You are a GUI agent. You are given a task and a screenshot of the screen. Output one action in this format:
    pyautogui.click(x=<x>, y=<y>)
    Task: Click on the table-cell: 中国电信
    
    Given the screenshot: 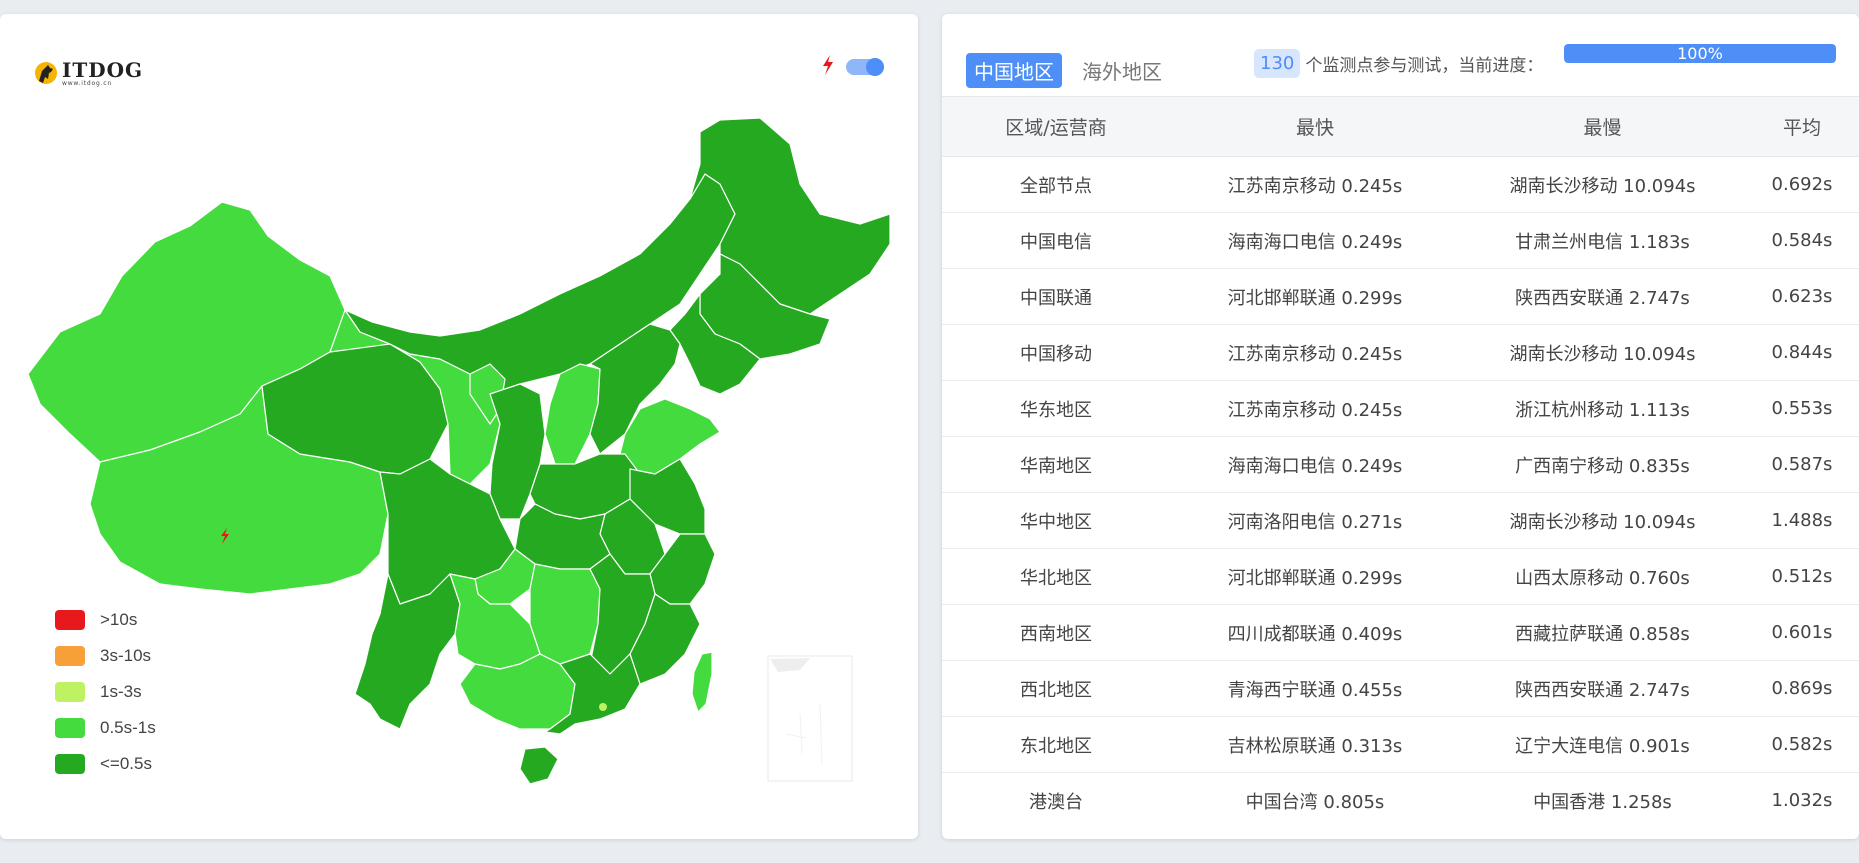 What is the action you would take?
    pyautogui.click(x=1056, y=240)
    